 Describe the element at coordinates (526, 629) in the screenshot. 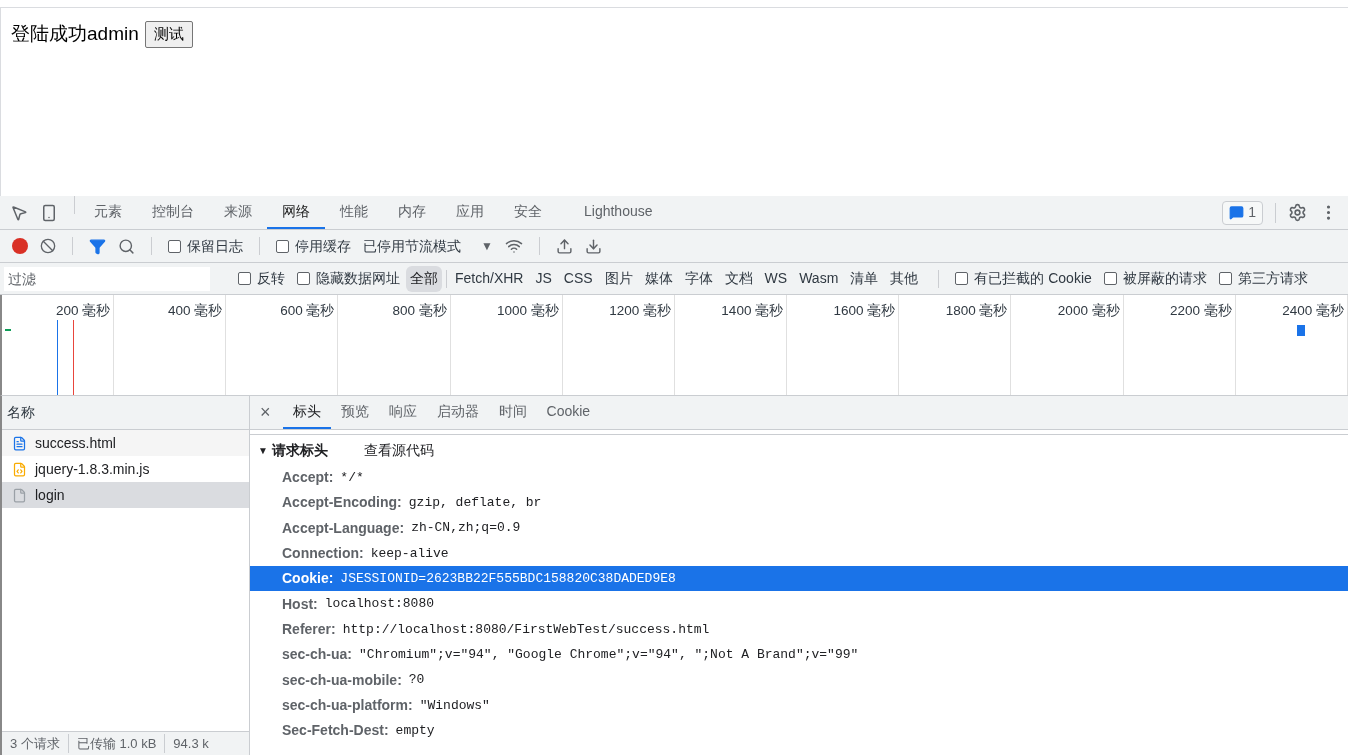

I see `header-value: http://localhost:8080/FirstWebTest/success.html` at that location.